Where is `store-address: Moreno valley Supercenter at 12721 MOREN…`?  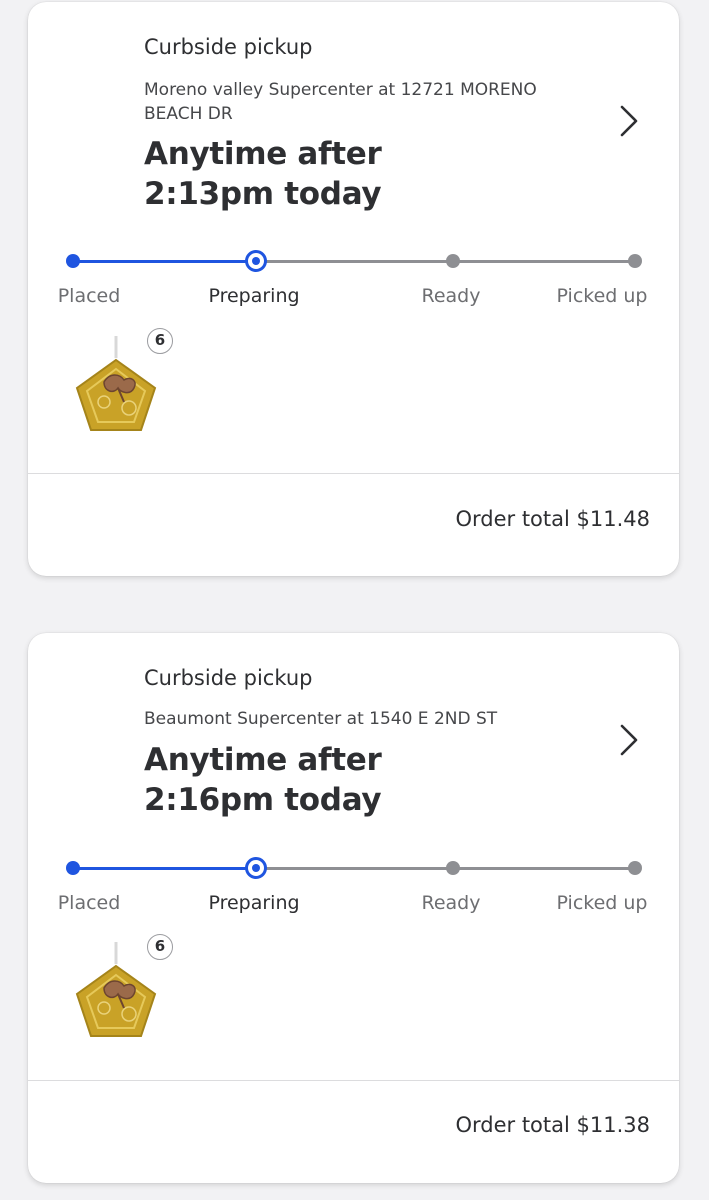
store-address: Moreno valley Supercenter at 12721 MOREN… is located at coordinates (340, 102).